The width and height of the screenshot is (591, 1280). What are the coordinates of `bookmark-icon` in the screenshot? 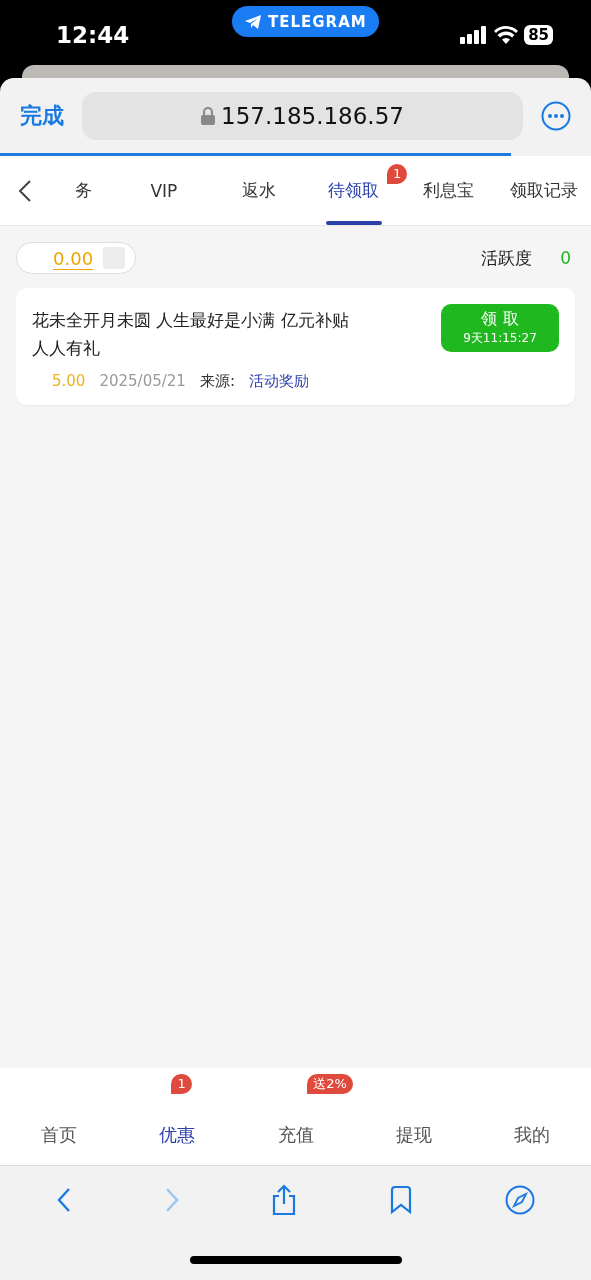 It's located at (401, 1200).